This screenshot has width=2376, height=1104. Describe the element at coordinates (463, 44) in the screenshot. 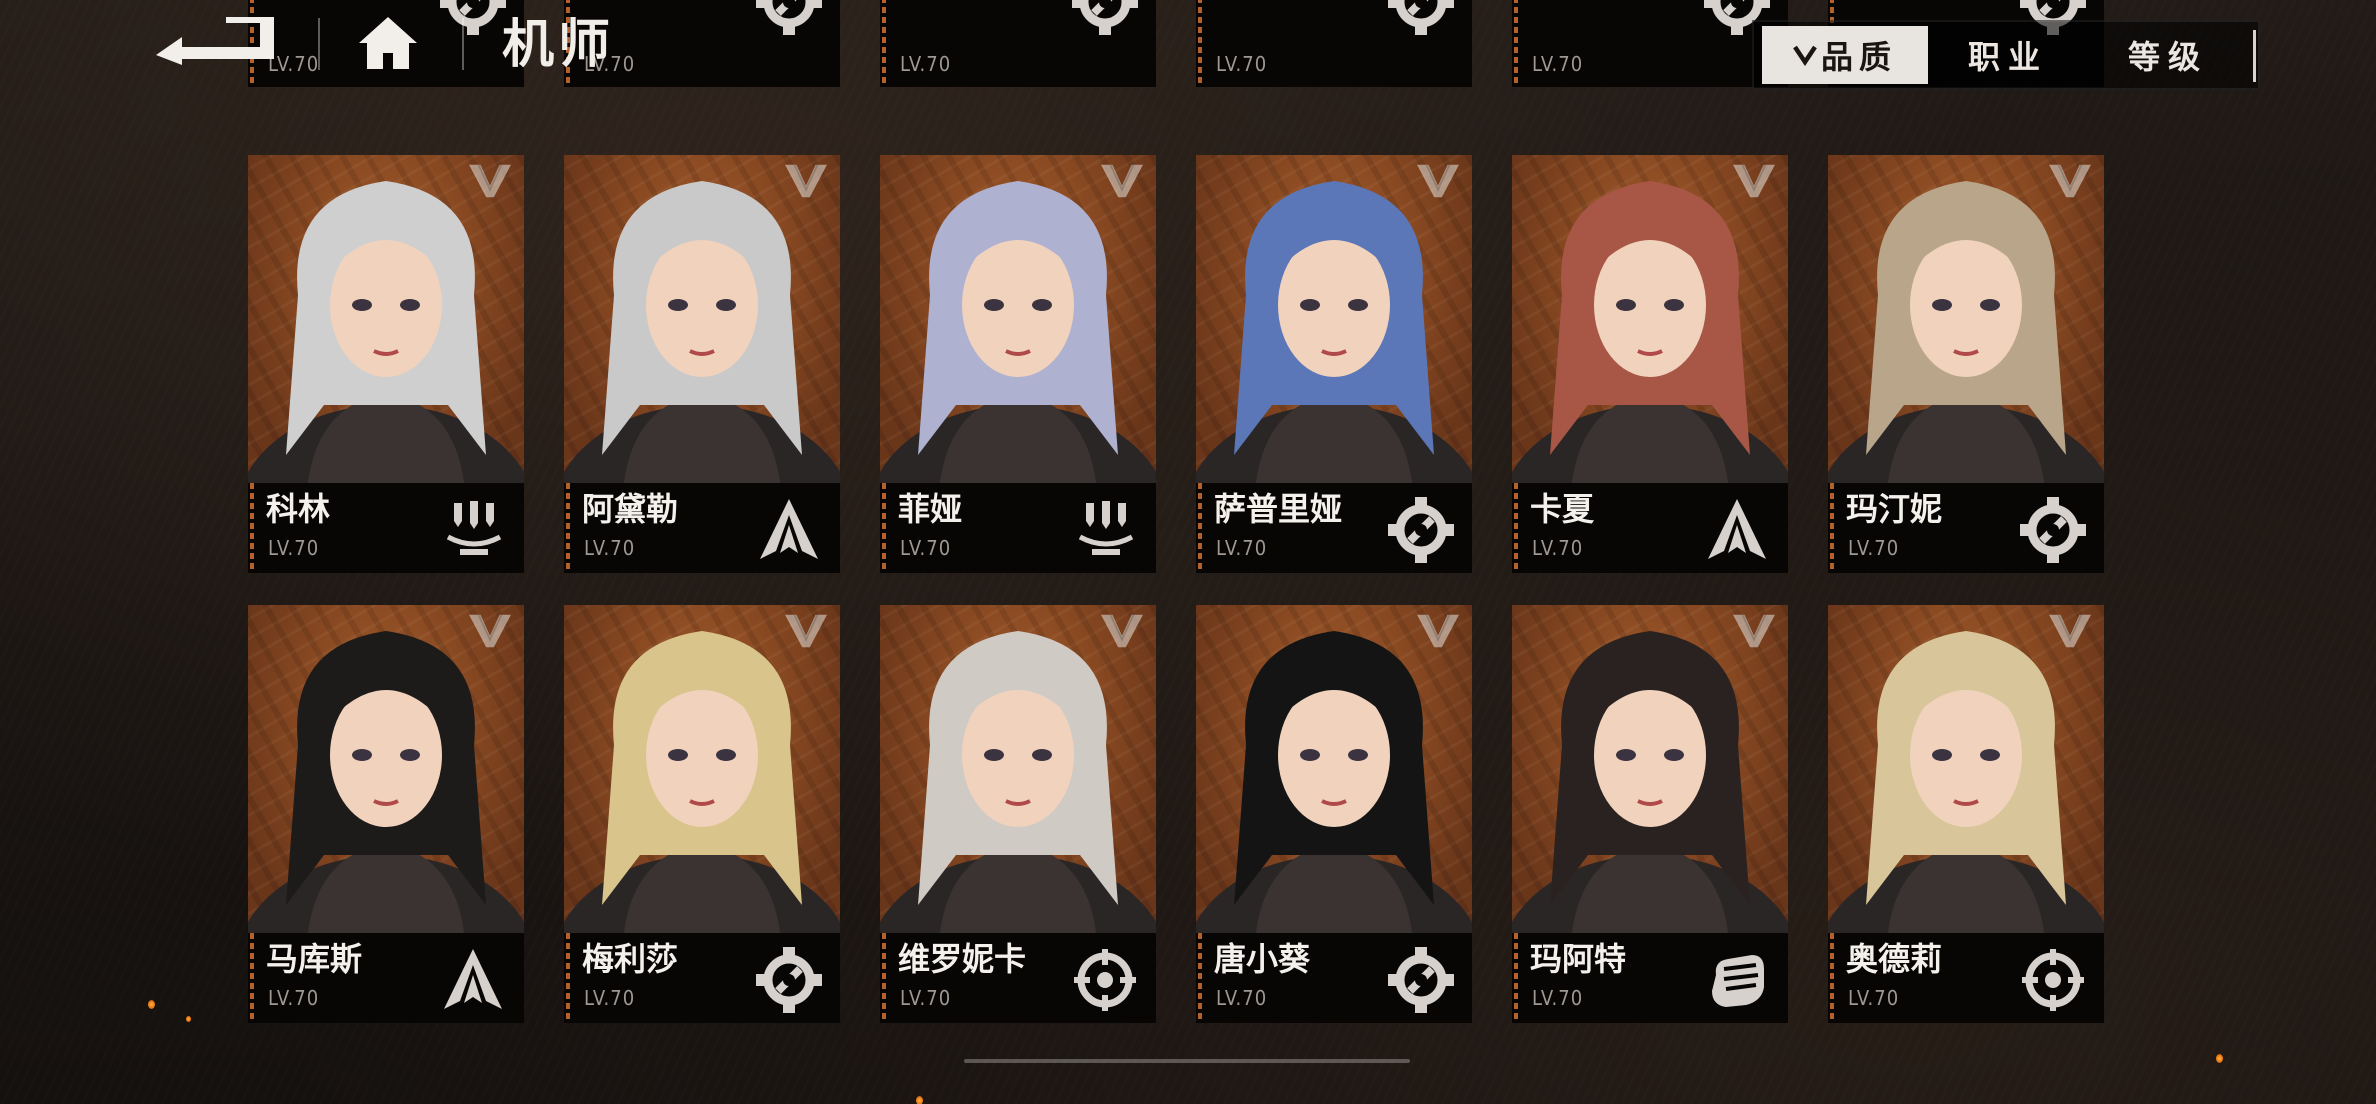

I see `header-divider` at that location.